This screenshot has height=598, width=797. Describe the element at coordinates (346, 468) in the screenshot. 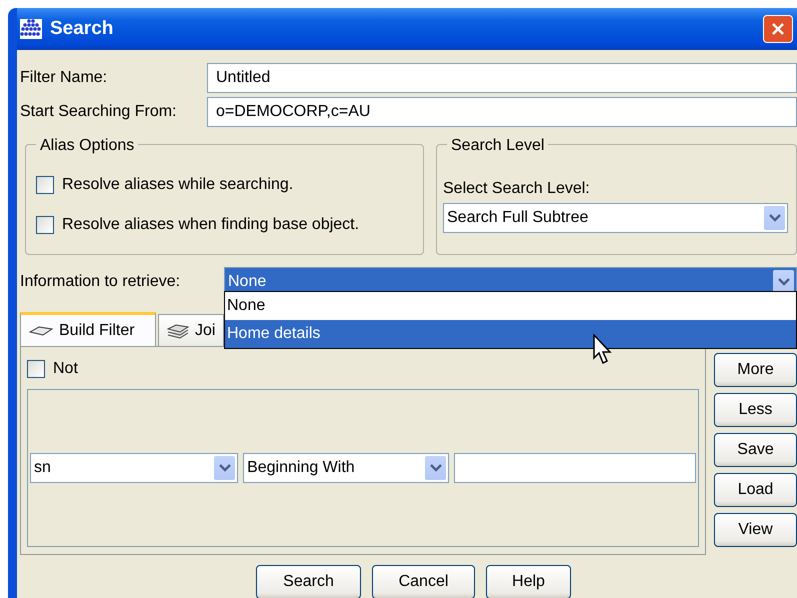

I see `operator-dropdown: Beginning With` at that location.